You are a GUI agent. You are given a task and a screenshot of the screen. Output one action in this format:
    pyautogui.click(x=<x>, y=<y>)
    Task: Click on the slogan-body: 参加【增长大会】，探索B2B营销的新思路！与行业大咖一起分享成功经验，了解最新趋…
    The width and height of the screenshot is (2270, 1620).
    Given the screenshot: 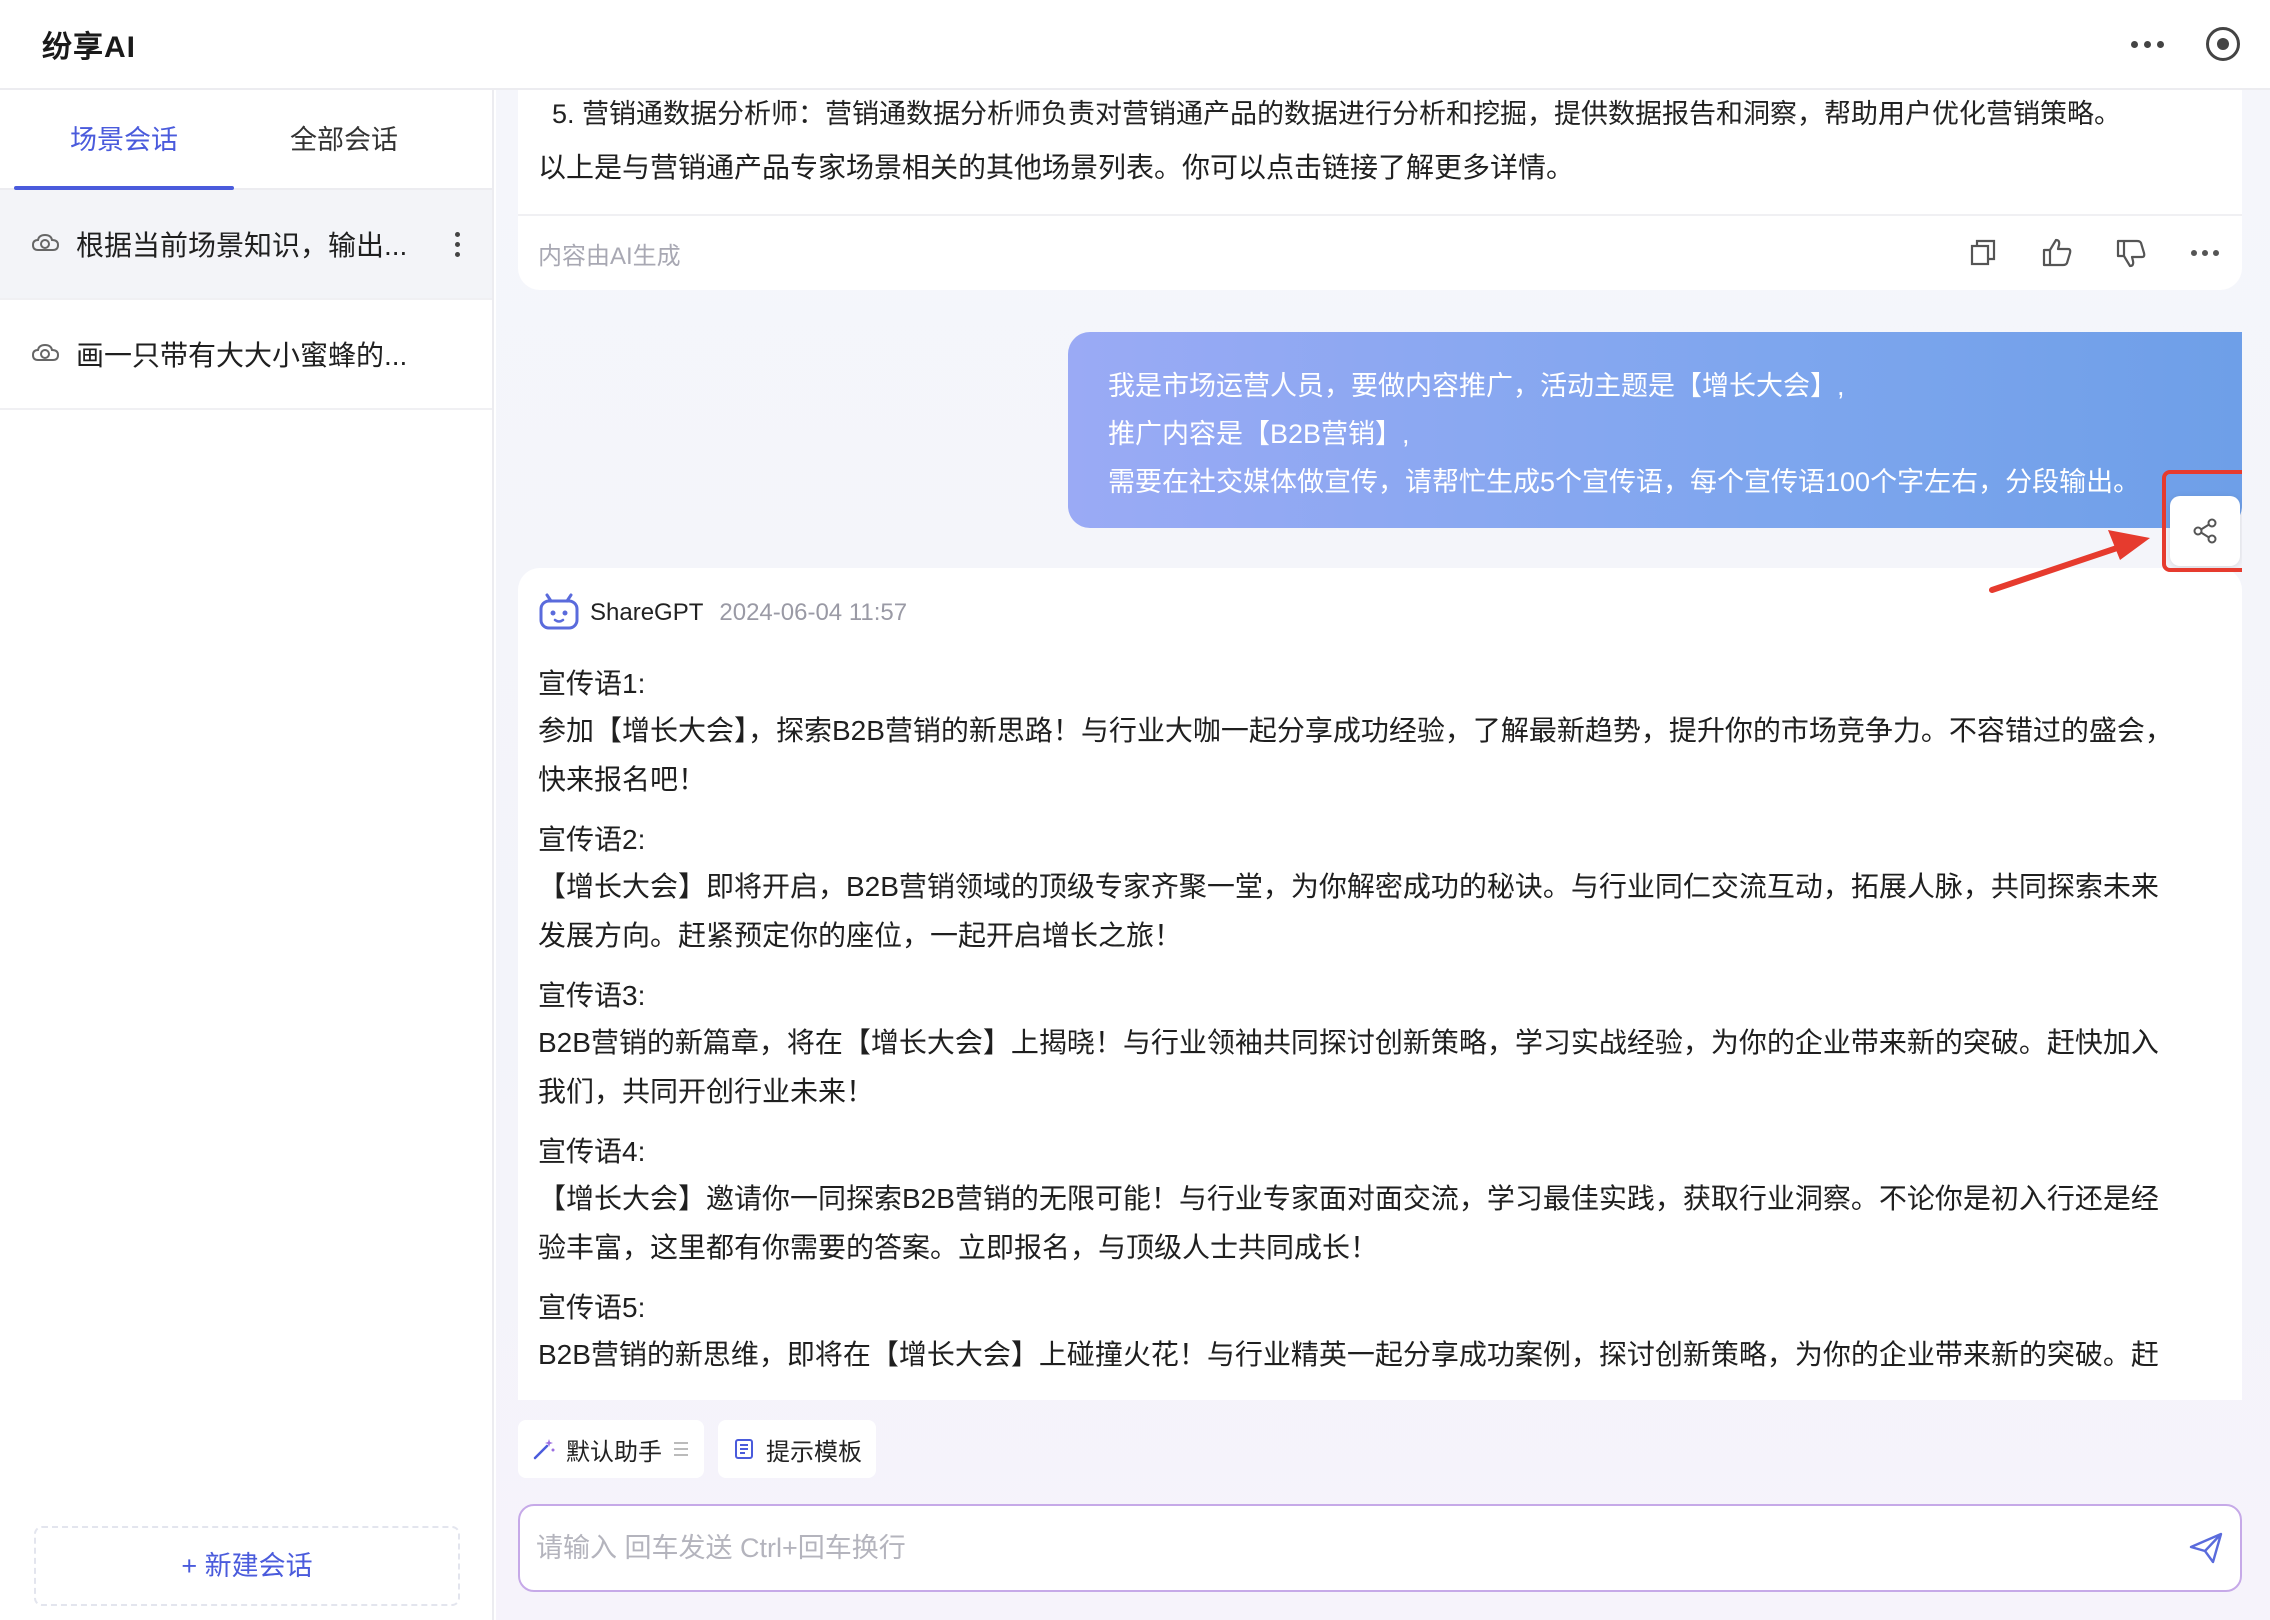 What is the action you would take?
    pyautogui.click(x=1380, y=755)
    